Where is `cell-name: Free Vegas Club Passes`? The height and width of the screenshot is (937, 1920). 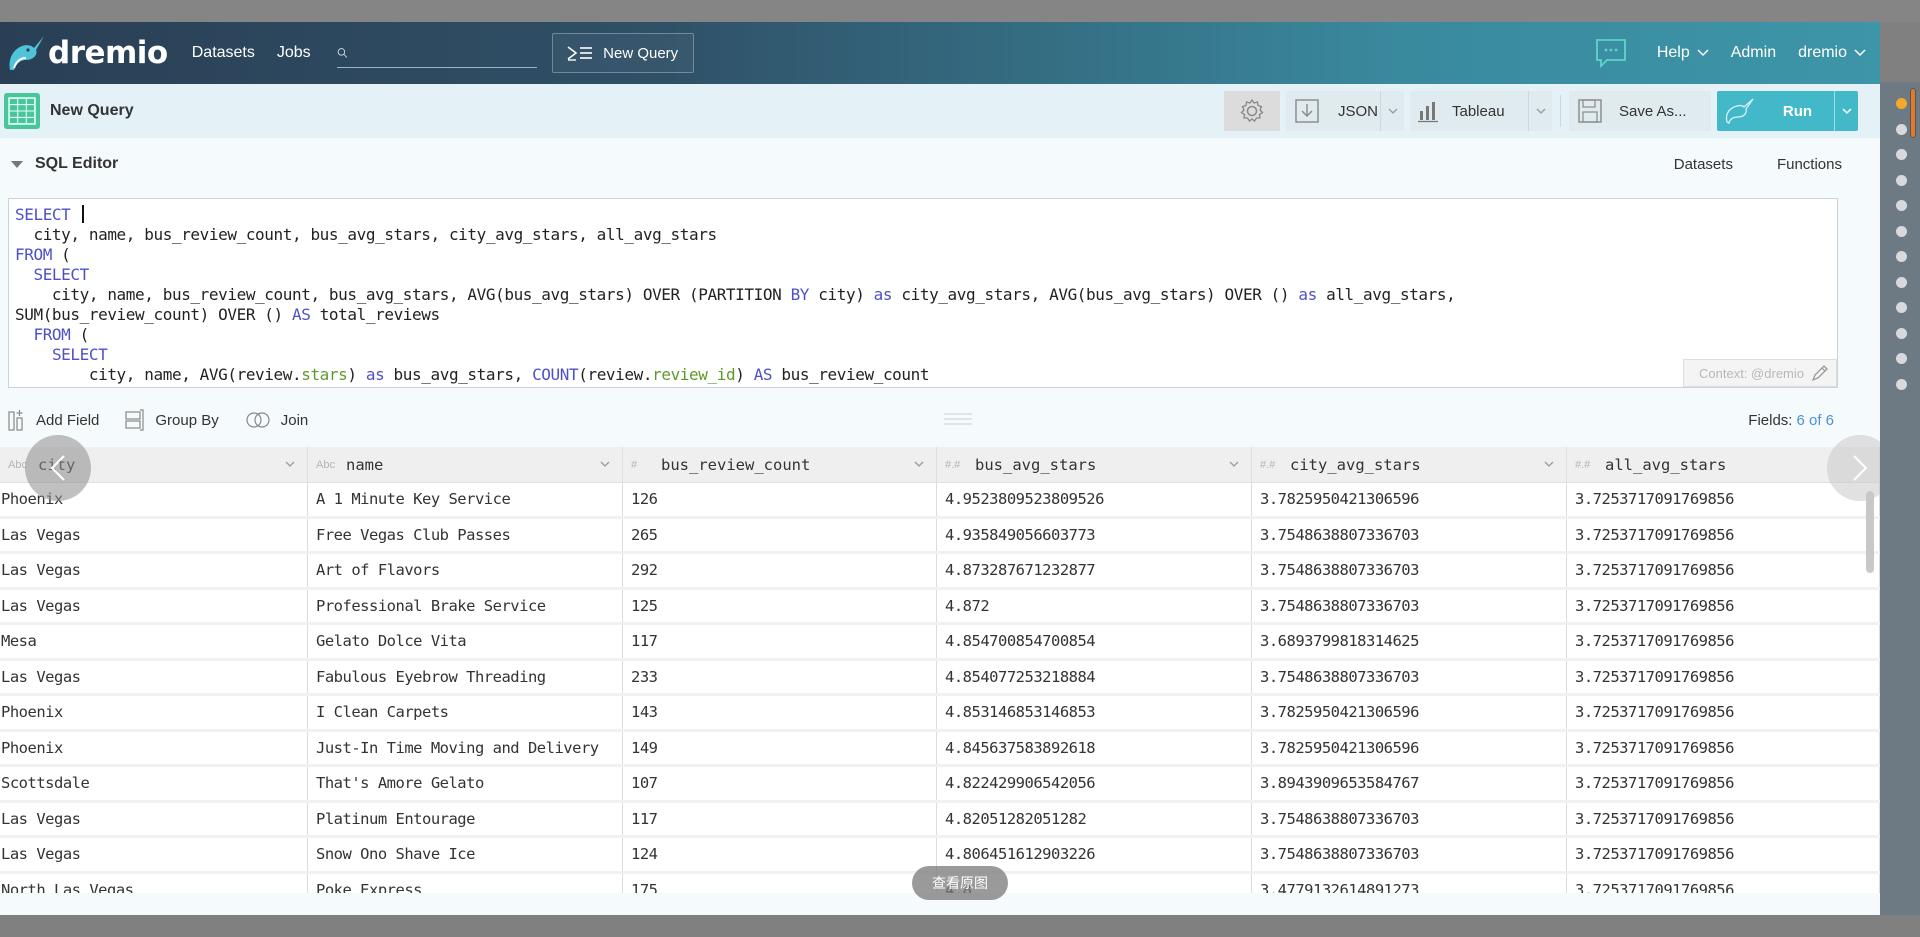
cell-name: Free Vegas Club Passes is located at coordinates (465, 534).